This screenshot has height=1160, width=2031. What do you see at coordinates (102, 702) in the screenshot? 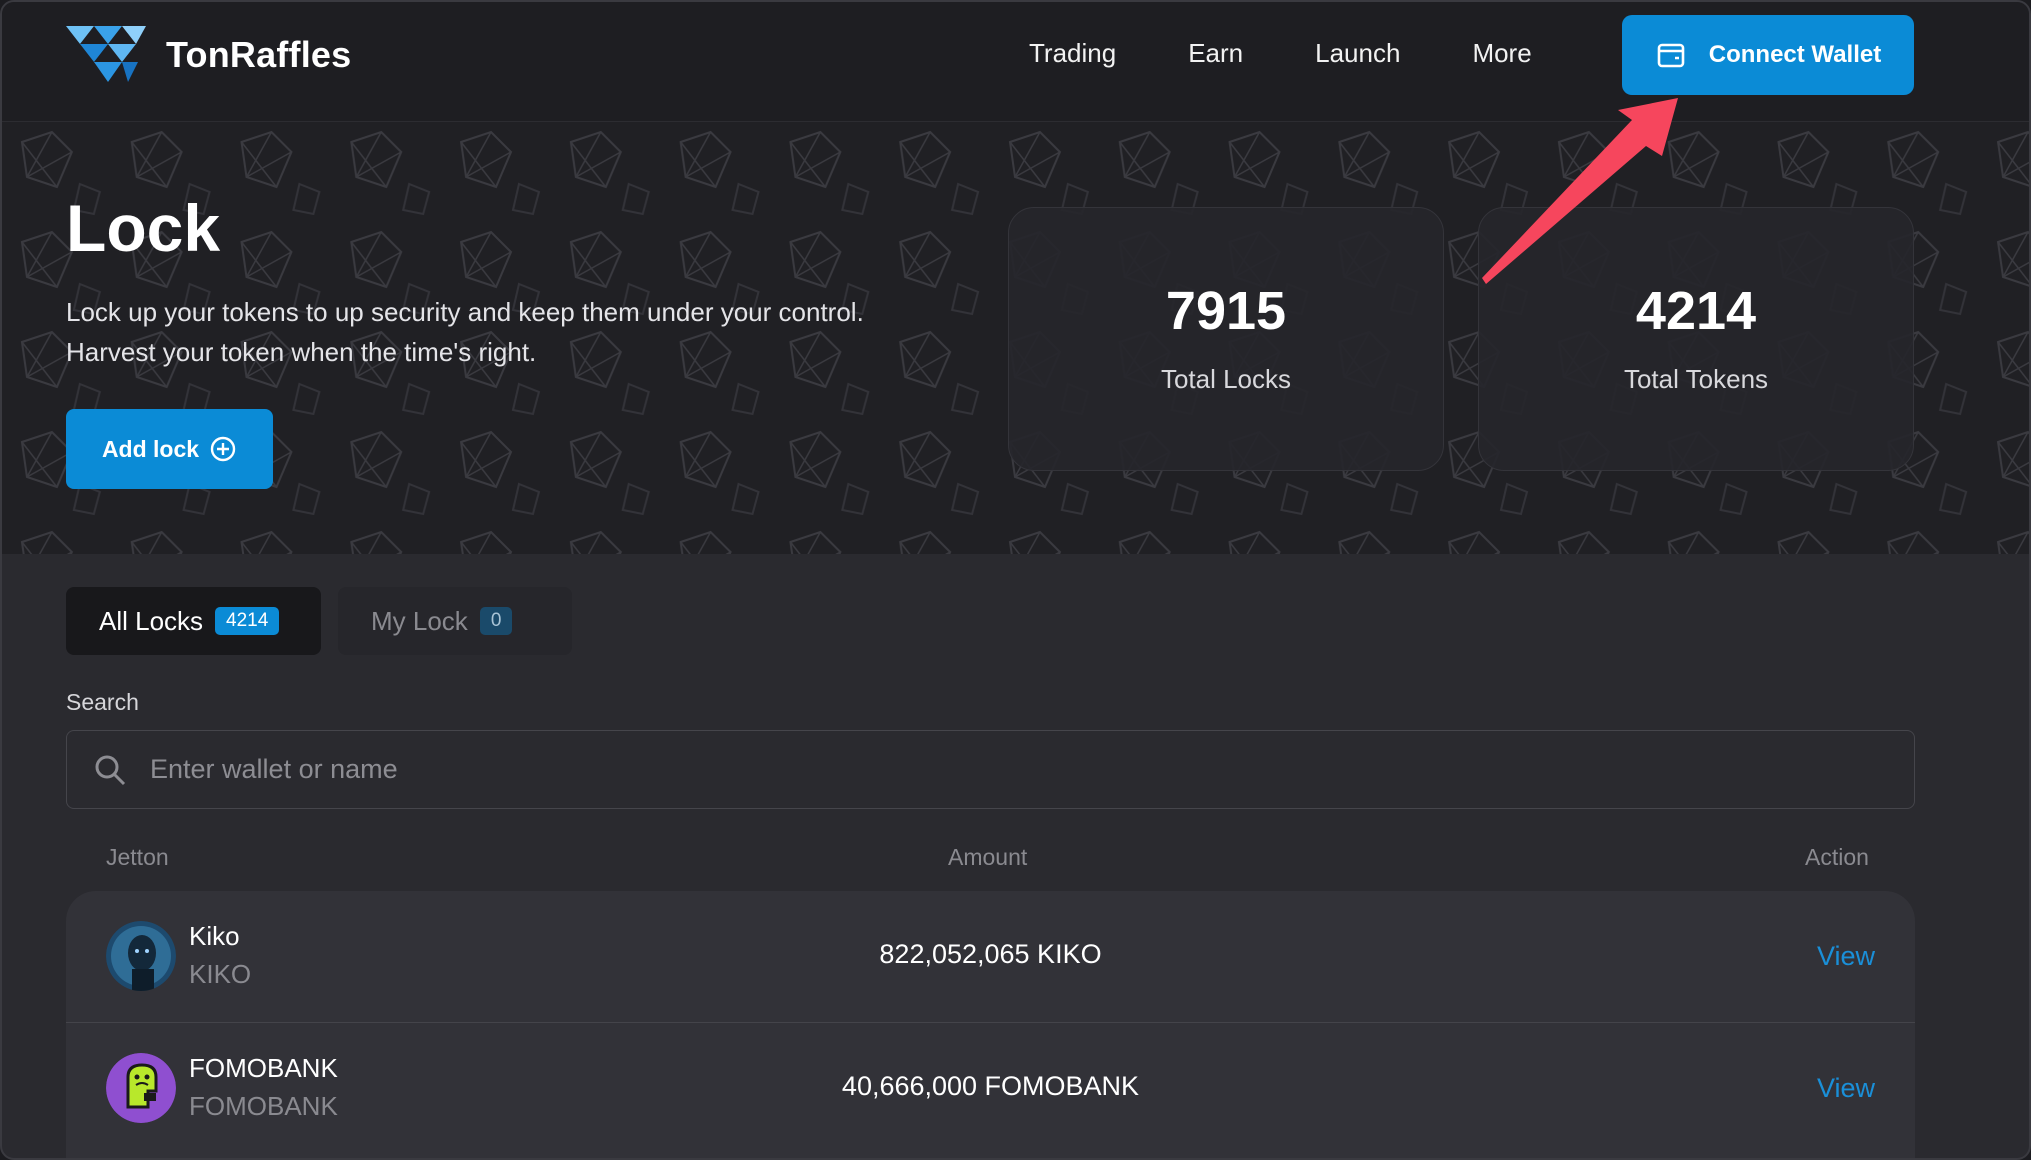
I see `search-label: Search` at bounding box center [102, 702].